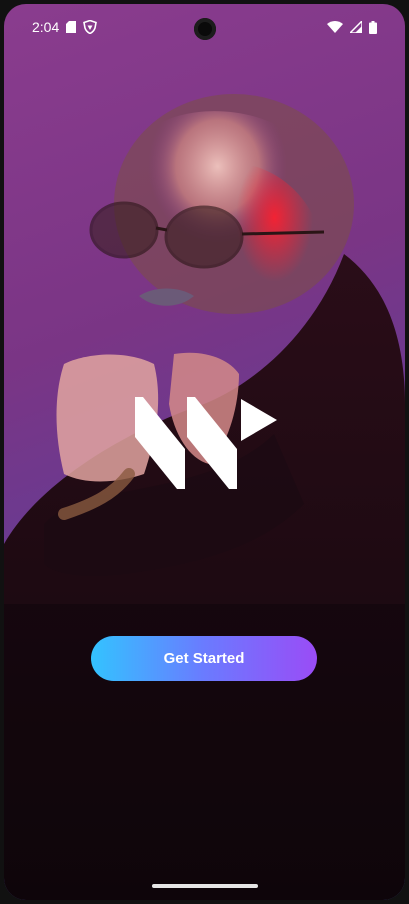 The height and width of the screenshot is (904, 409). I want to click on front-camera, so click(204, 29).